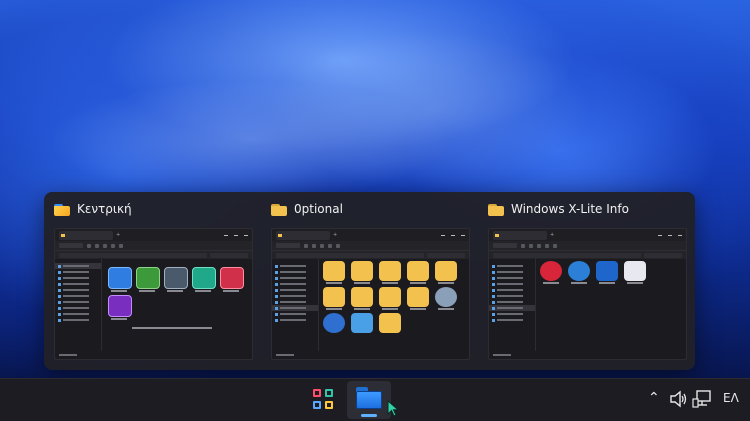 The width and height of the screenshot is (750, 421). I want to click on window-title: Windows X-Lite Info, so click(570, 209).